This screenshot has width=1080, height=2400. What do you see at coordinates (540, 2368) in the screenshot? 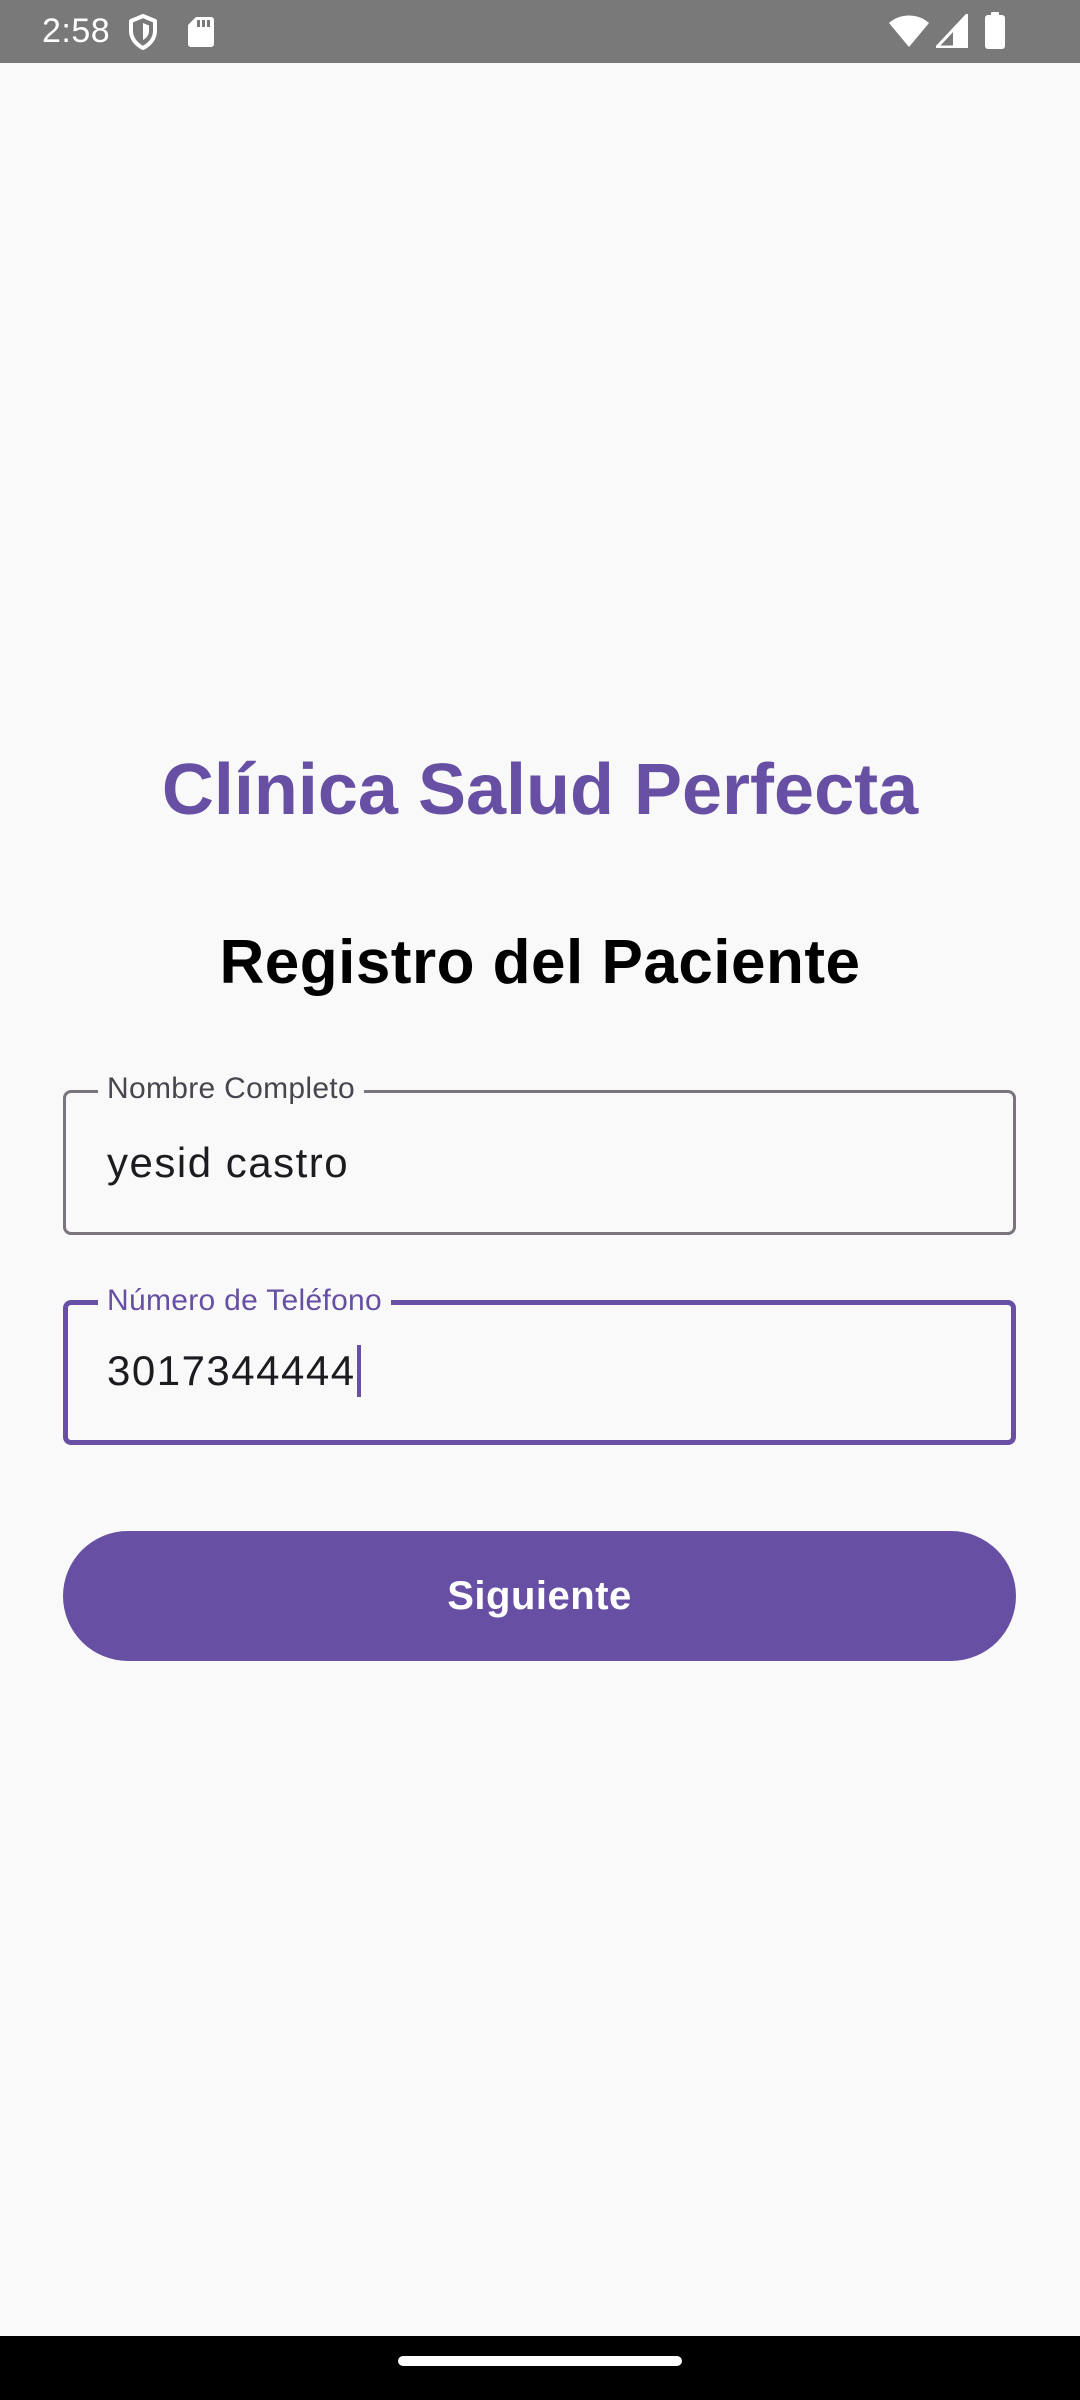
I see `navigation-bar` at bounding box center [540, 2368].